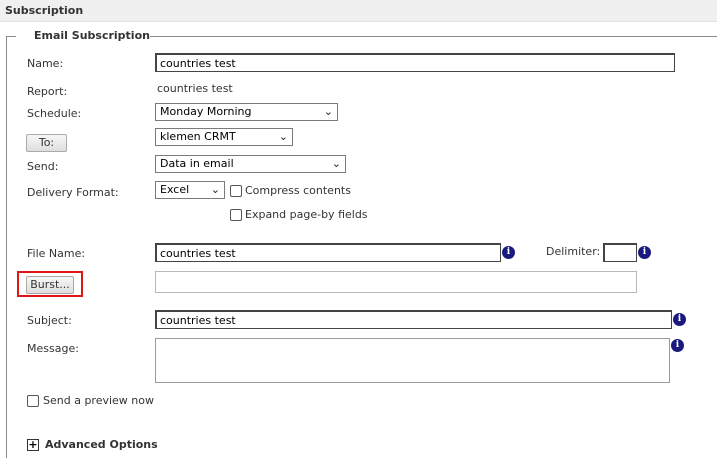 The image size is (717, 458). Describe the element at coordinates (44, 10) in the screenshot. I see `panel-title: Subscription` at that location.